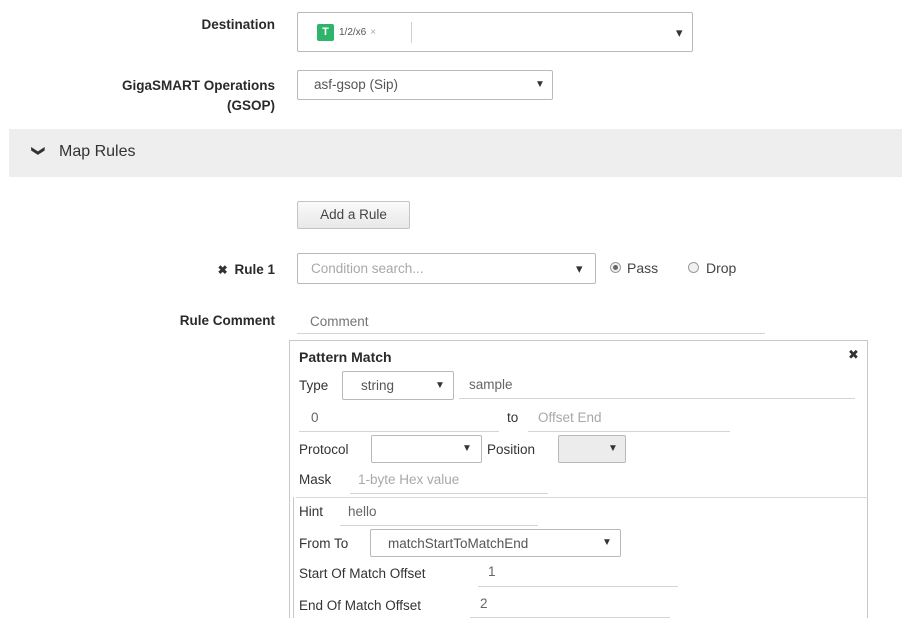 The height and width of the screenshot is (618, 902). What do you see at coordinates (254, 269) in the screenshot?
I see `rule-1-label: Rule 1` at bounding box center [254, 269].